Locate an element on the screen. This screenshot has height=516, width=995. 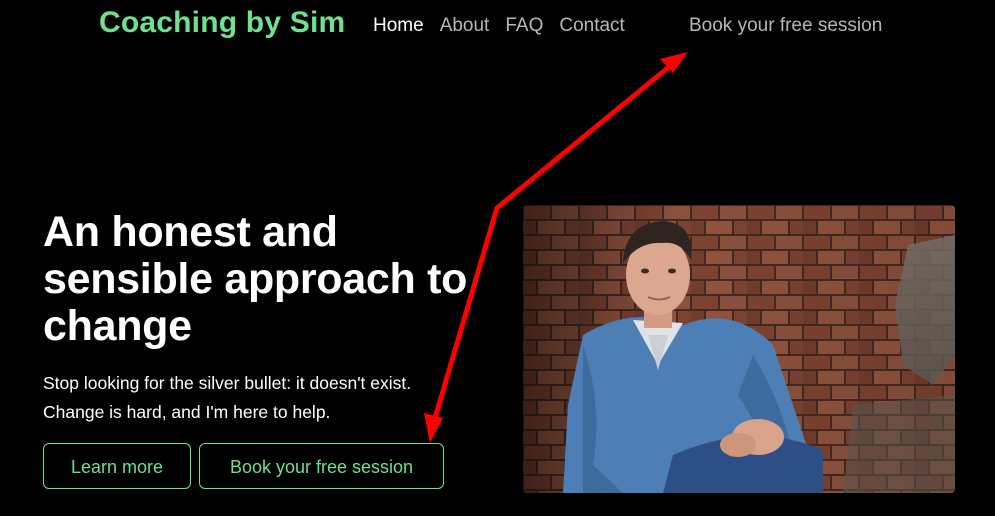
learn-more-button: Learn more is located at coordinates (117, 466).